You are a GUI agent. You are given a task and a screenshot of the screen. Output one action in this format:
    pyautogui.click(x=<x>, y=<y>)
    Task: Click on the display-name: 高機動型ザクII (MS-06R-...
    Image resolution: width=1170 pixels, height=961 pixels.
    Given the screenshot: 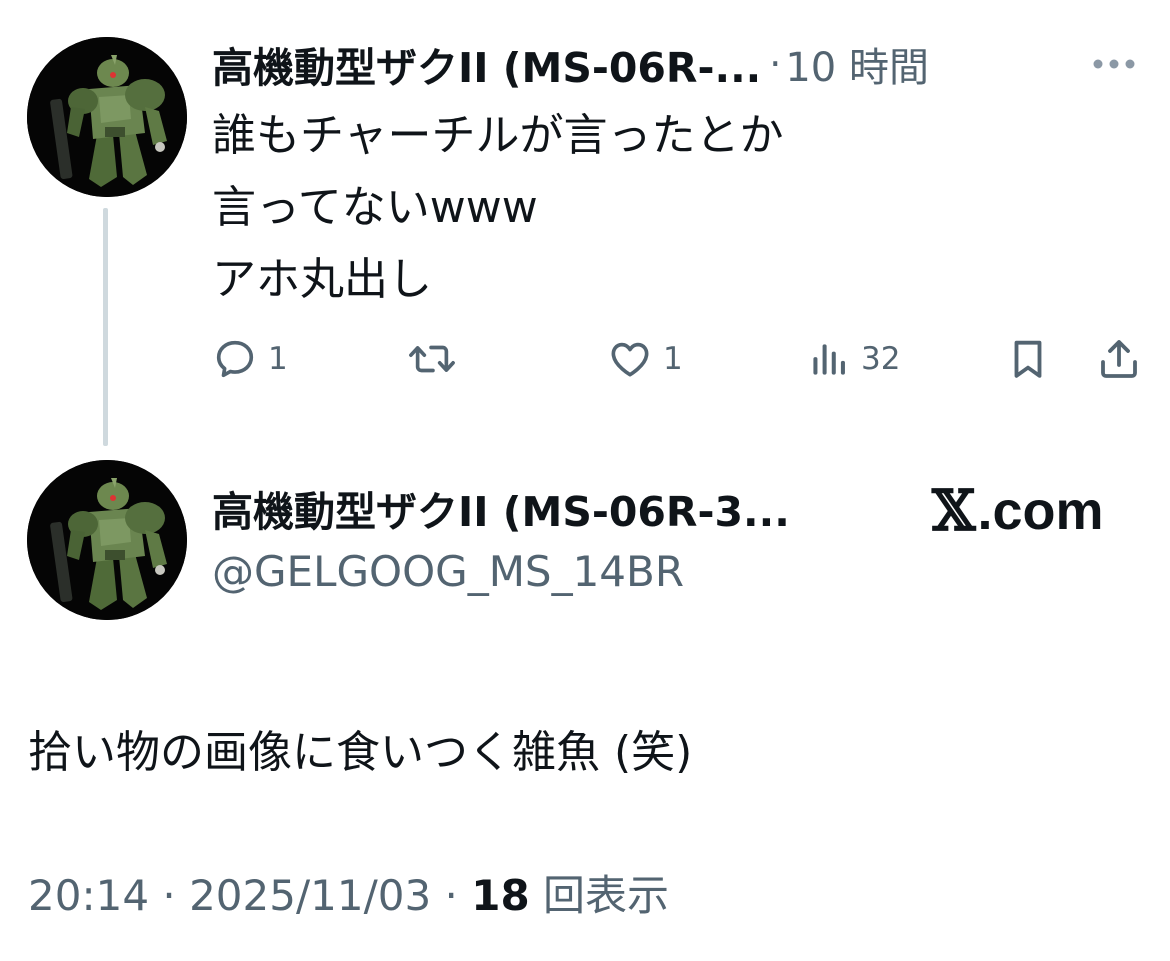 What is the action you would take?
    pyautogui.click(x=486, y=64)
    